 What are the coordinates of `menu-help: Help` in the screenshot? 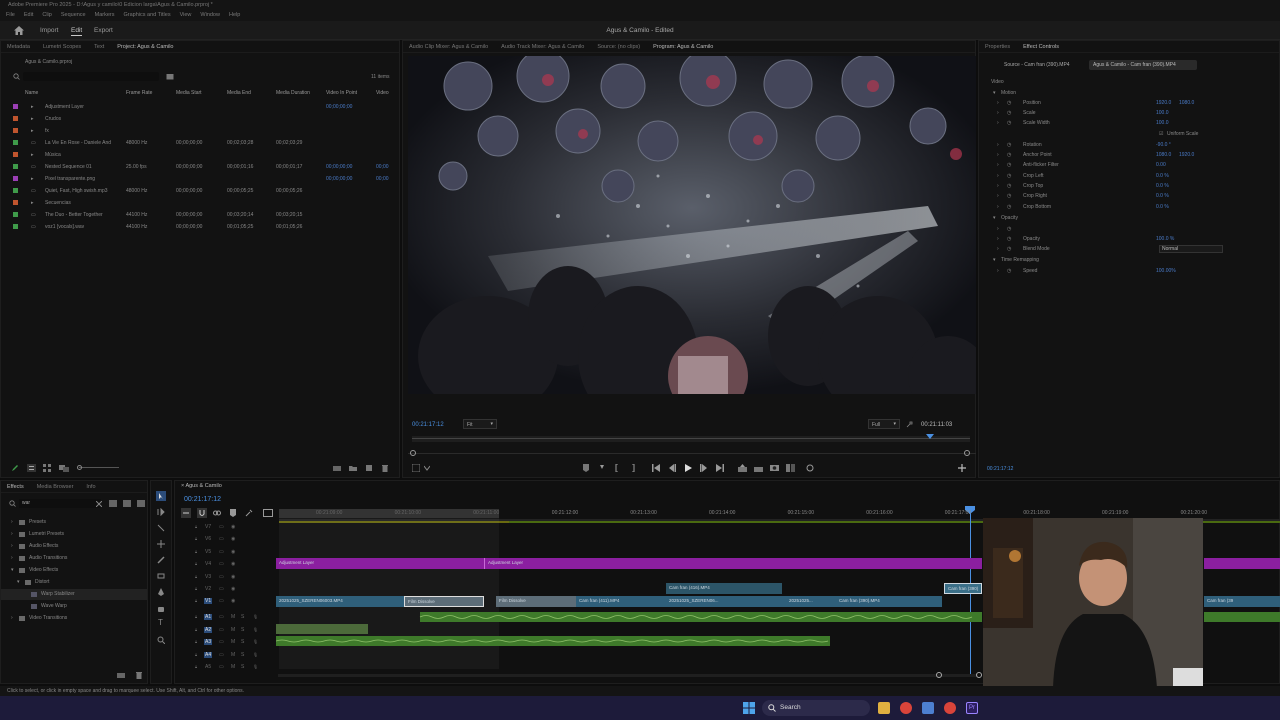 It's located at (234, 15).